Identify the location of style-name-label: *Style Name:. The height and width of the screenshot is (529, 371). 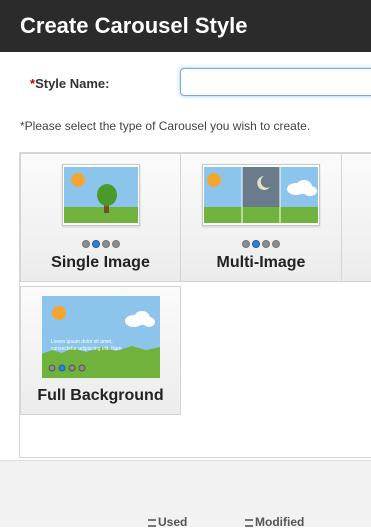
(69, 83).